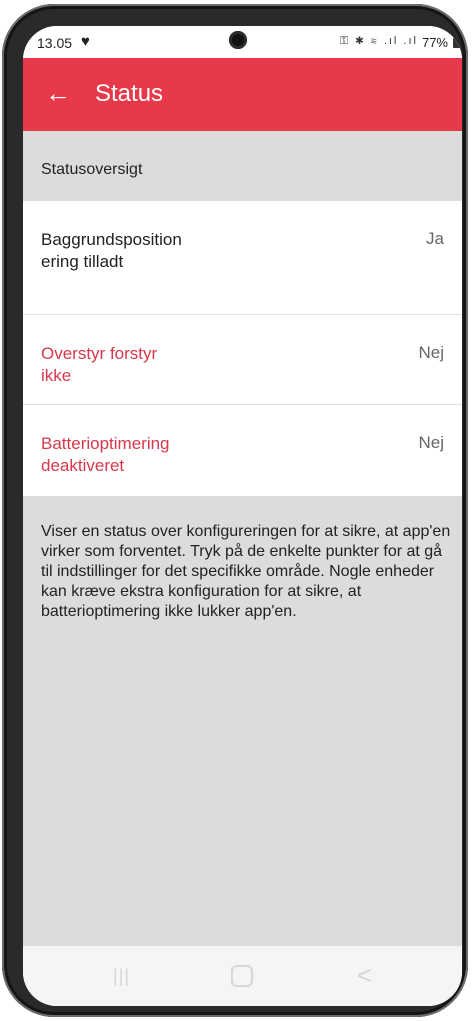  I want to click on status-row-do-not-disturb: Overstyr forstyr ikke Nej, so click(242, 360).